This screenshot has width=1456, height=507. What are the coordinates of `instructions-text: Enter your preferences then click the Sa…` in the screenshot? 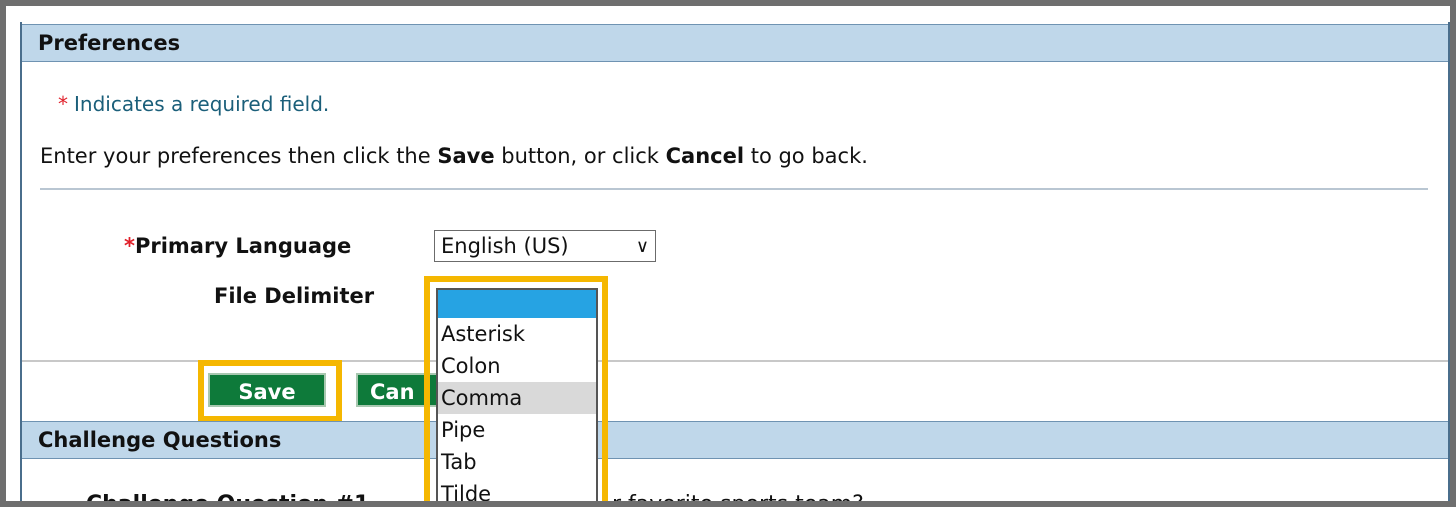 It's located at (454, 156).